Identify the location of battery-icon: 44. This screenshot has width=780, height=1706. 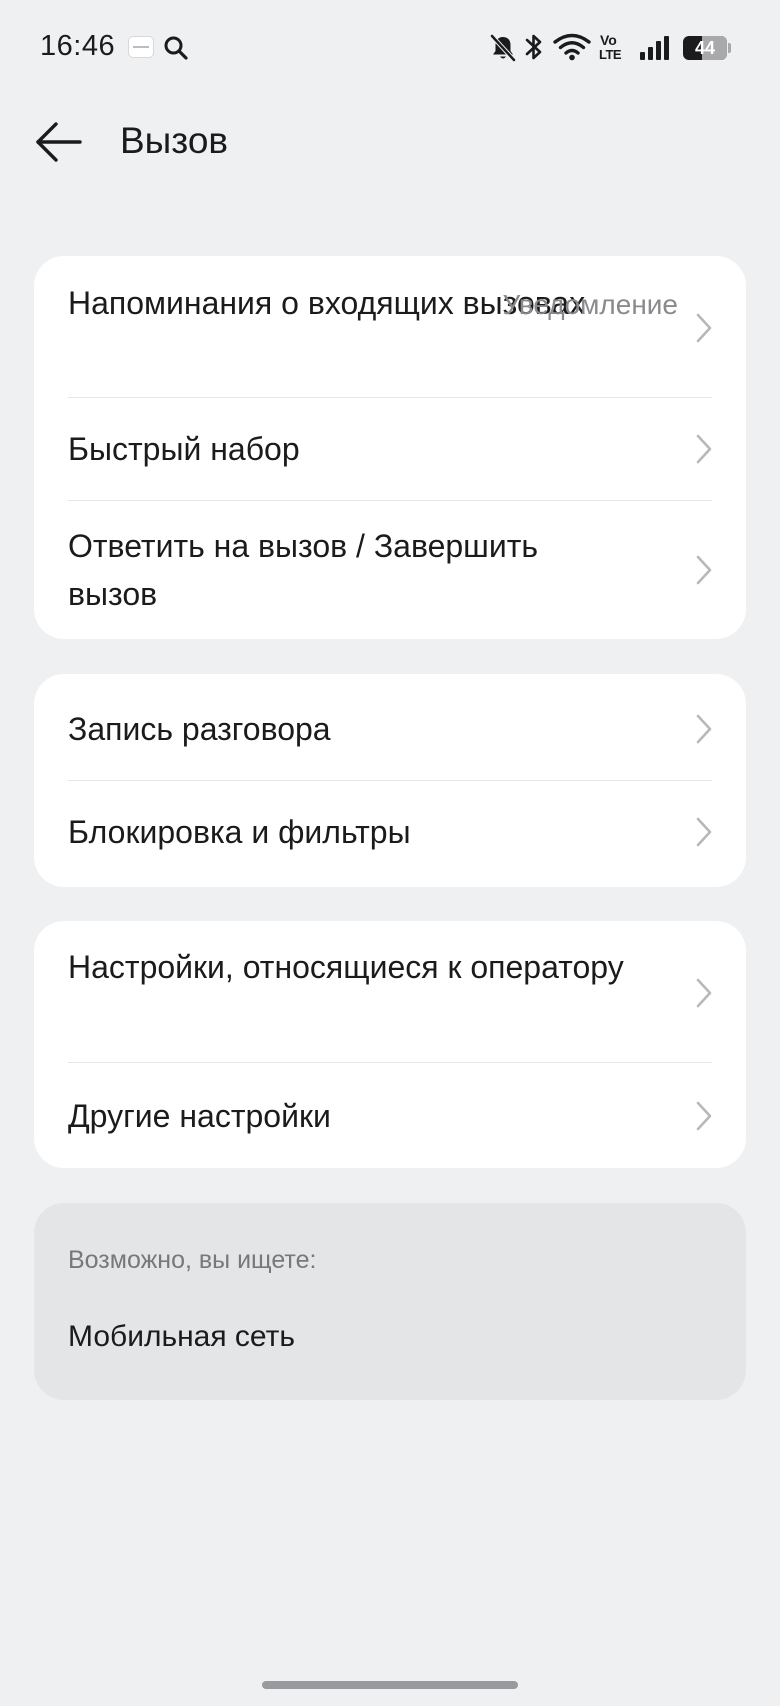
(705, 48).